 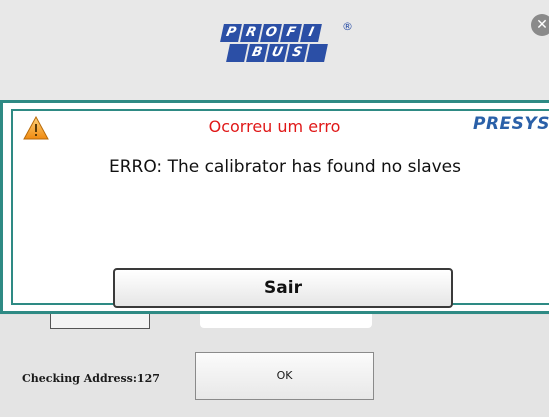 What do you see at coordinates (257, 53) in the screenshot?
I see `logo-letter: B` at bounding box center [257, 53].